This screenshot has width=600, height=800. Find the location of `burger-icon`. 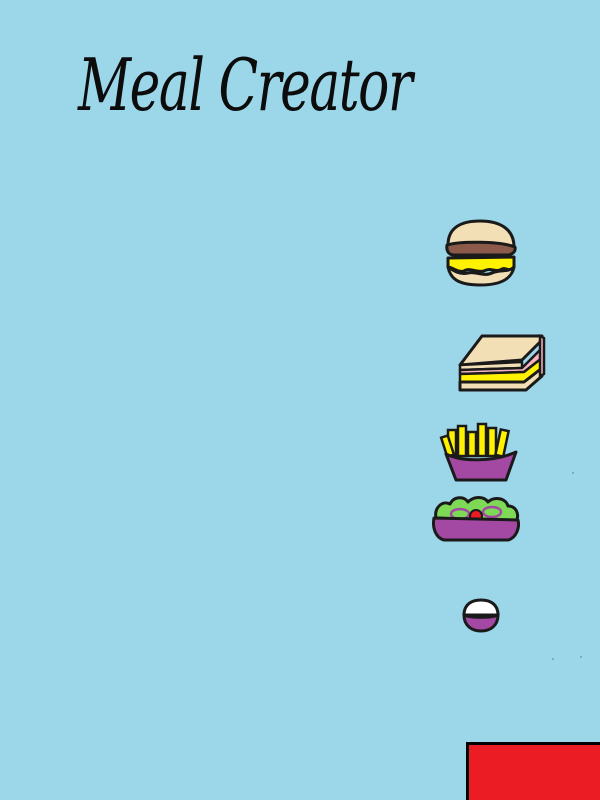

burger-icon is located at coordinates (481, 253).